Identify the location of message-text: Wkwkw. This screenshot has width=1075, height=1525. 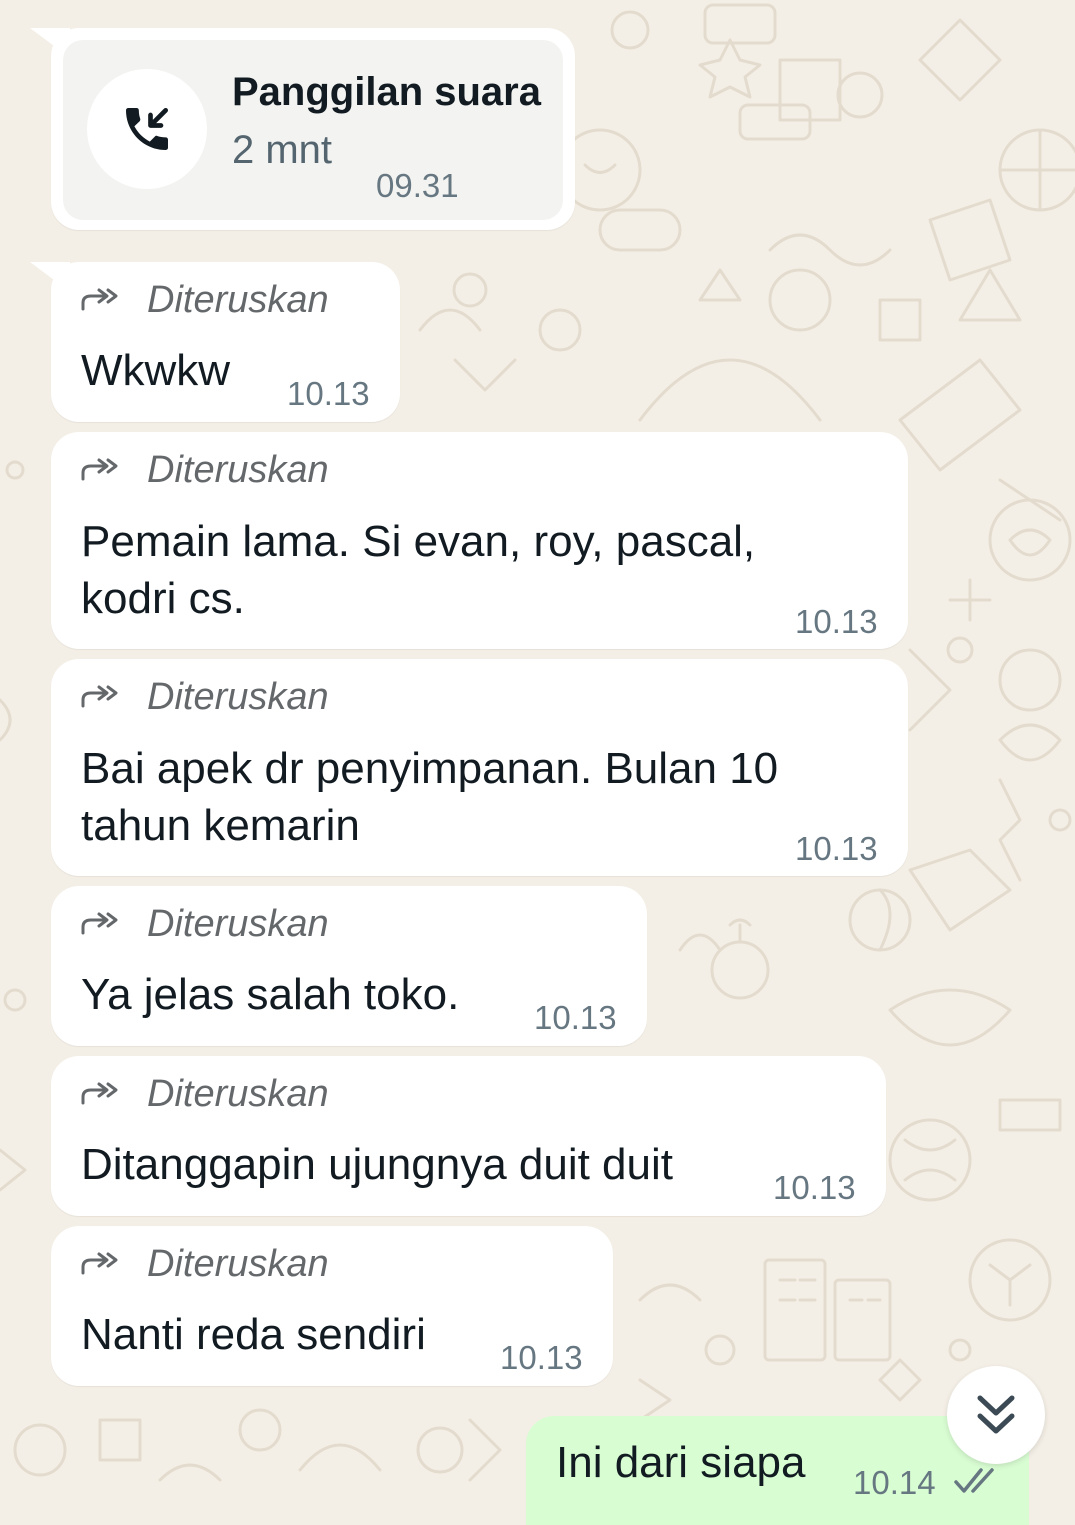
(155, 370).